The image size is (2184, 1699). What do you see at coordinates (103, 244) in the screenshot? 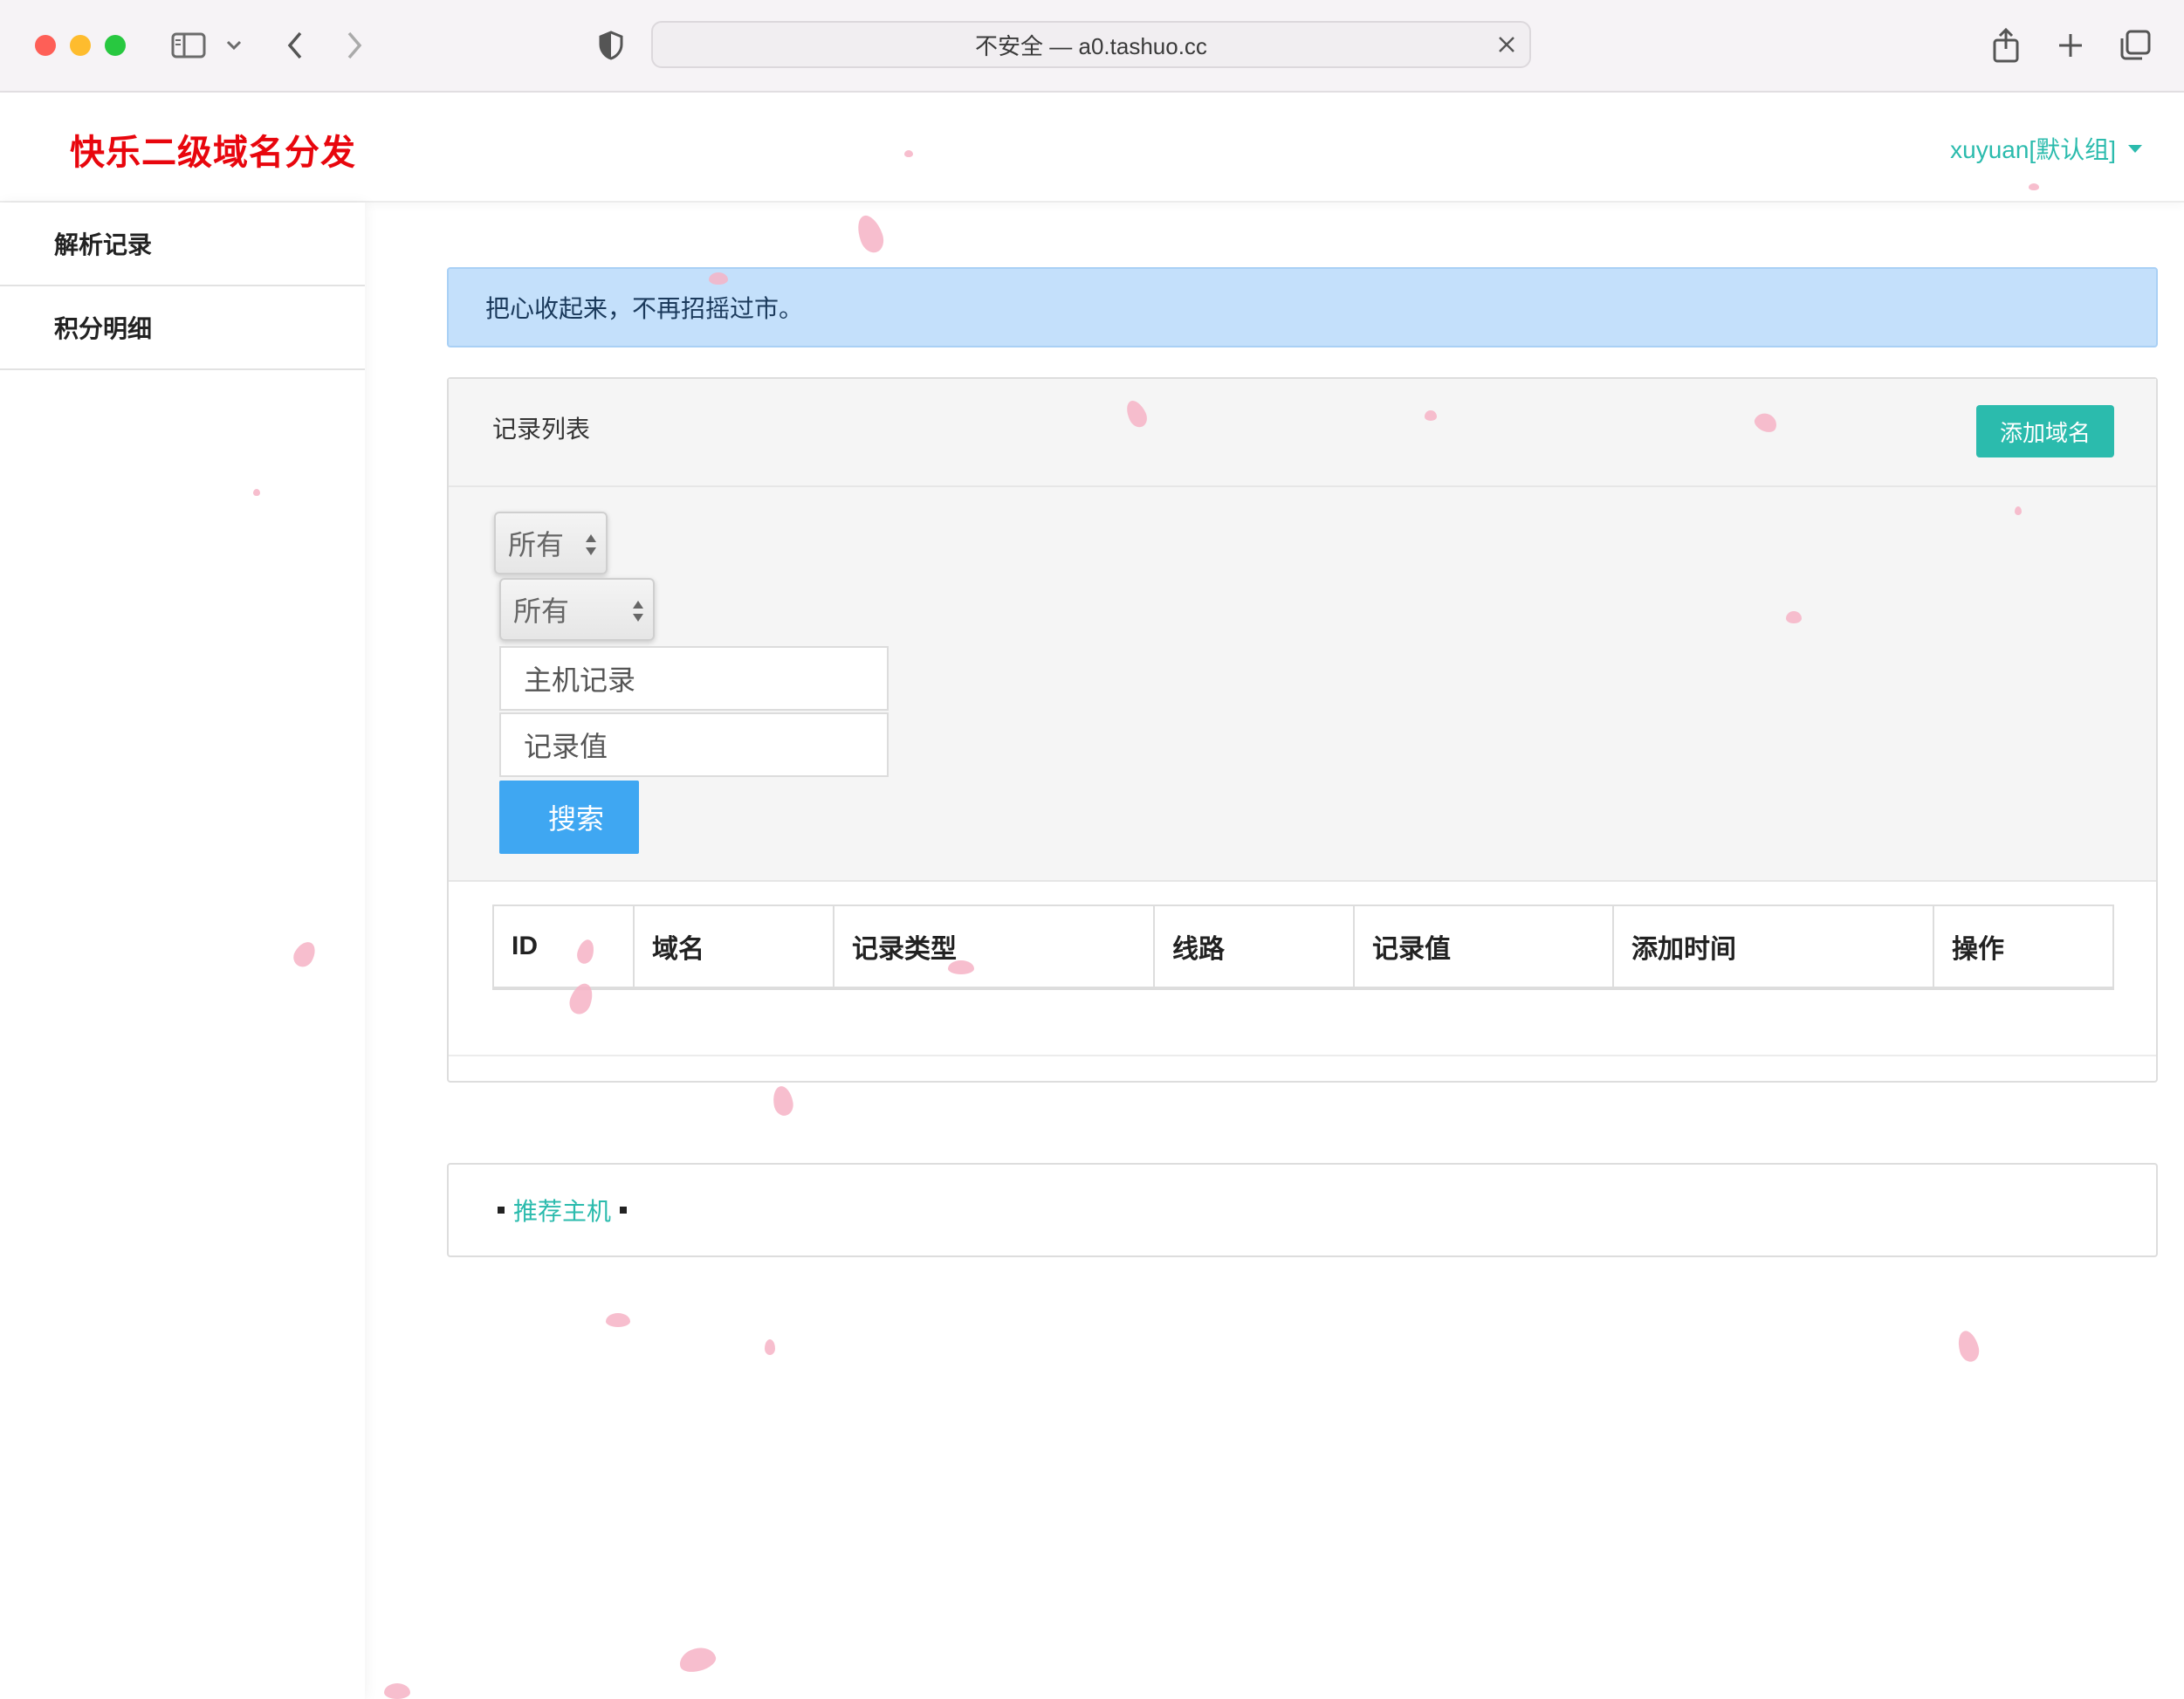
I see `sidebar-item-label: 解析记录` at bounding box center [103, 244].